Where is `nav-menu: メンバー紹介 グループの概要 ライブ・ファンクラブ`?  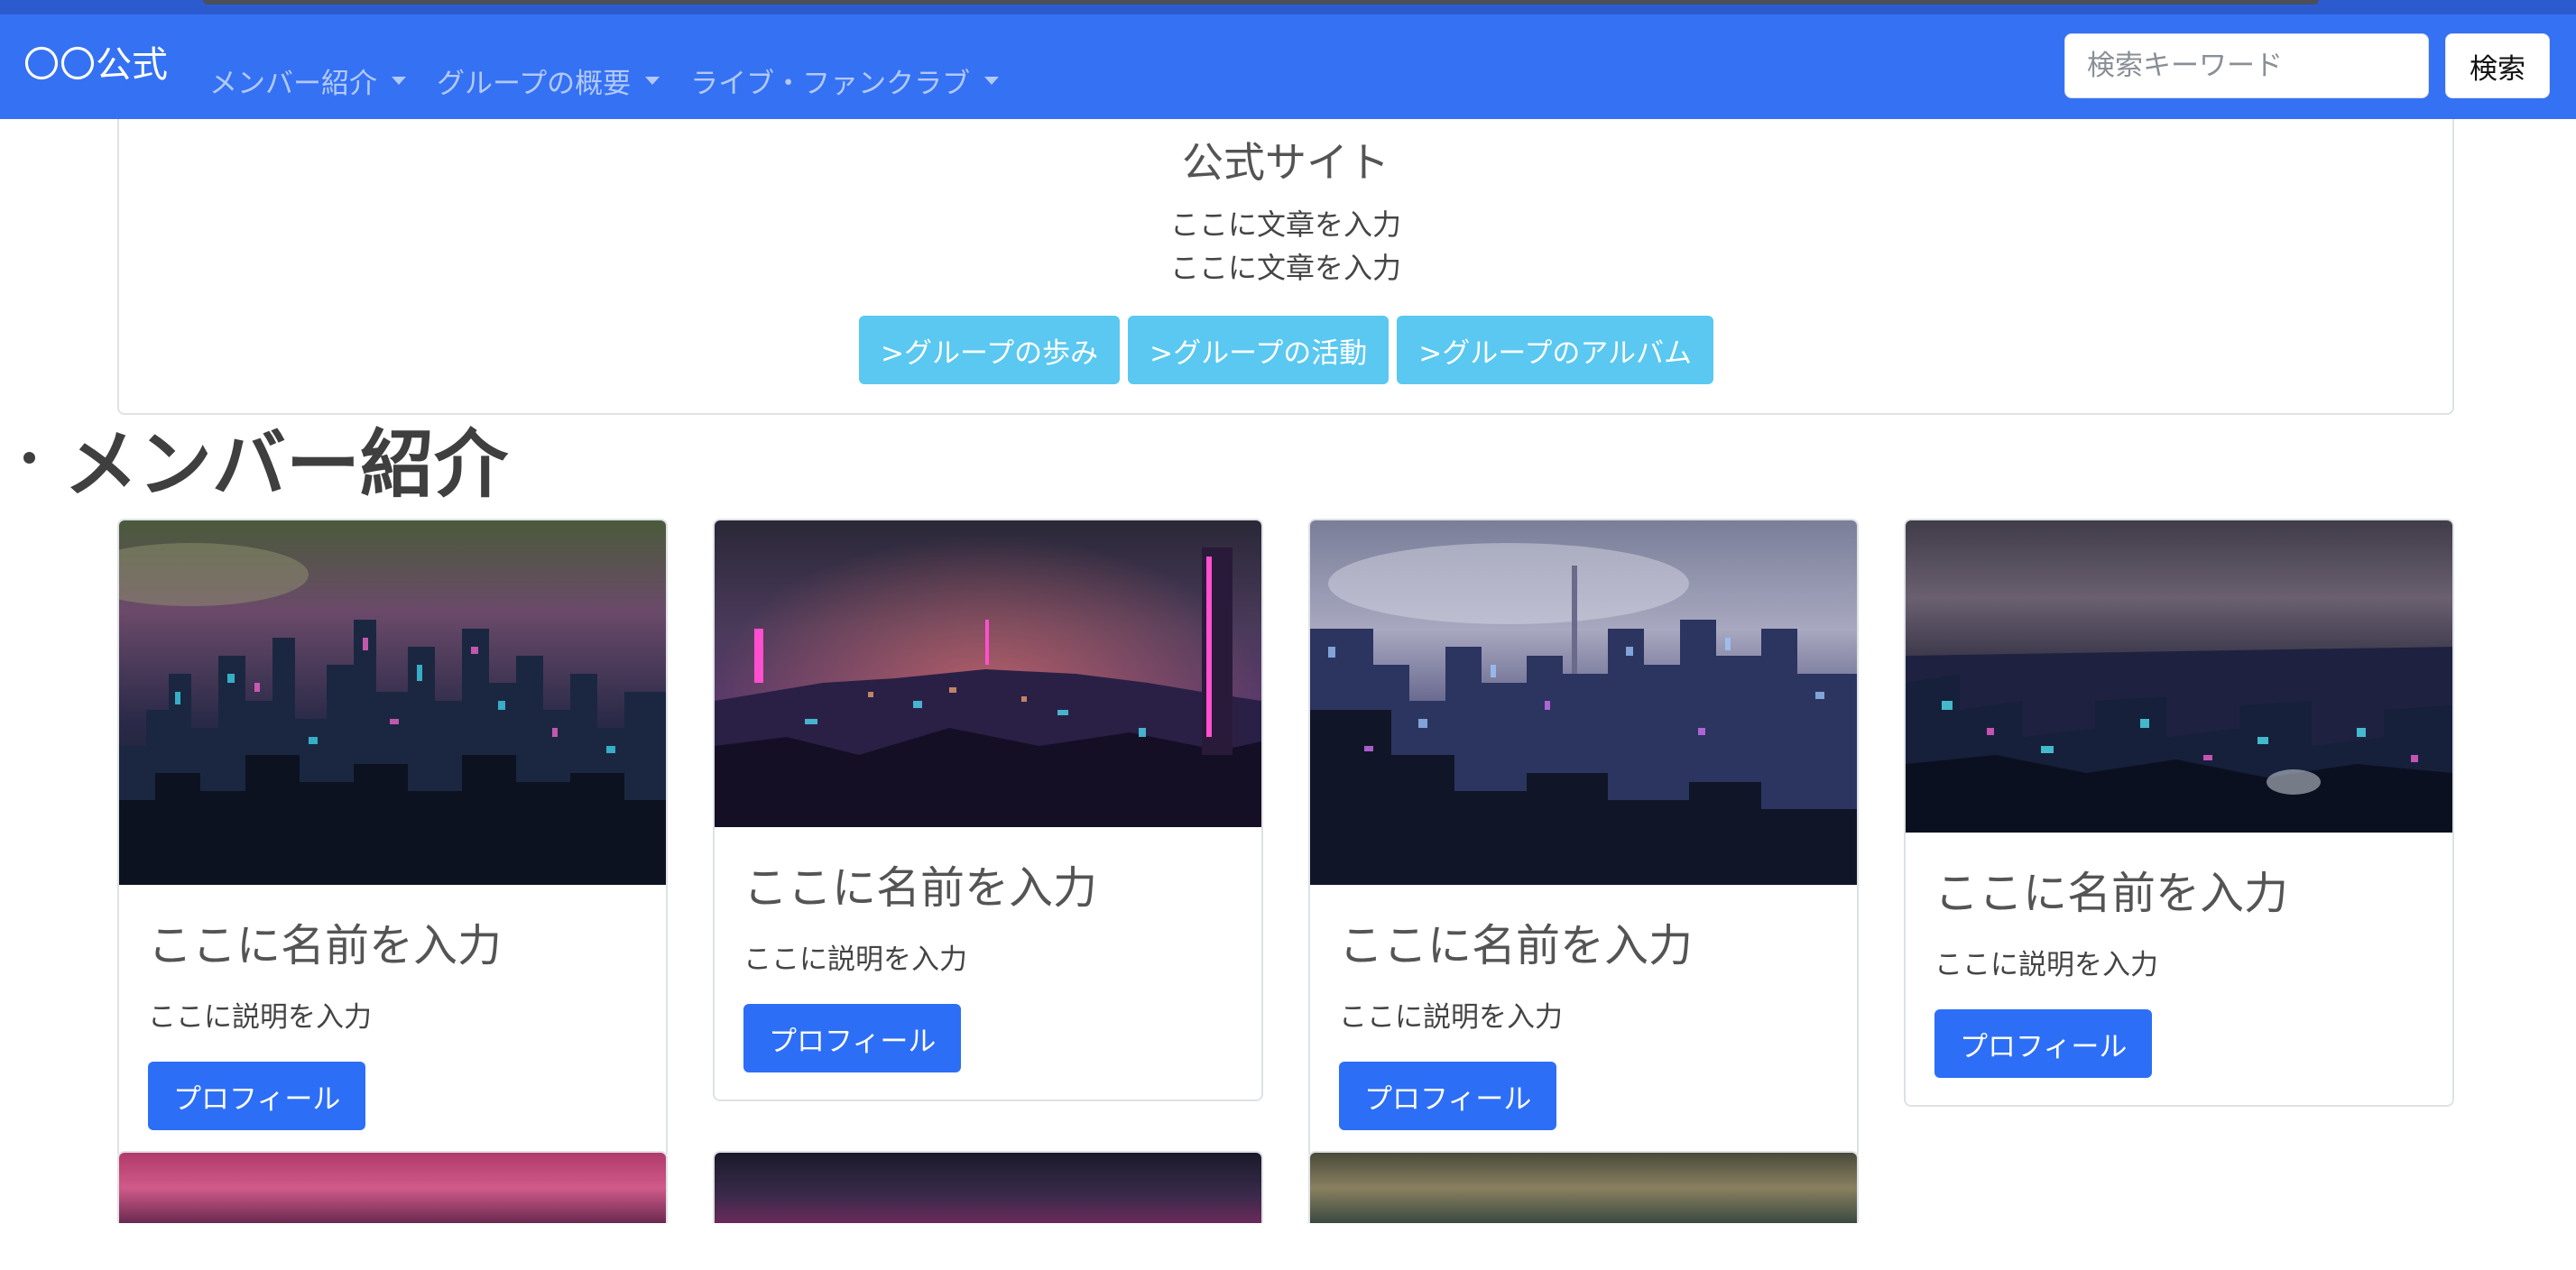
nav-menu: メンバー紹介 グループの概要 ライブ・ファンクラブ is located at coordinates (619, 80).